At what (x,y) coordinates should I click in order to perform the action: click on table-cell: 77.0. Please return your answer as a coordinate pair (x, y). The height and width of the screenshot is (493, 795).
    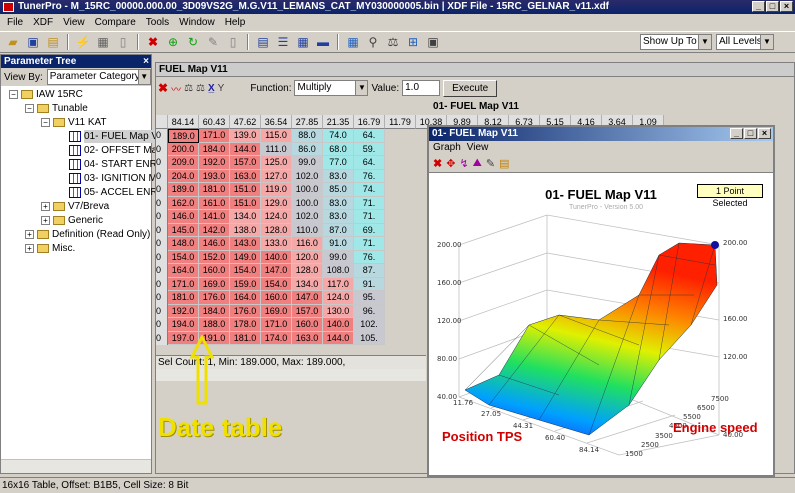
    Looking at the image, I should click on (338, 163).